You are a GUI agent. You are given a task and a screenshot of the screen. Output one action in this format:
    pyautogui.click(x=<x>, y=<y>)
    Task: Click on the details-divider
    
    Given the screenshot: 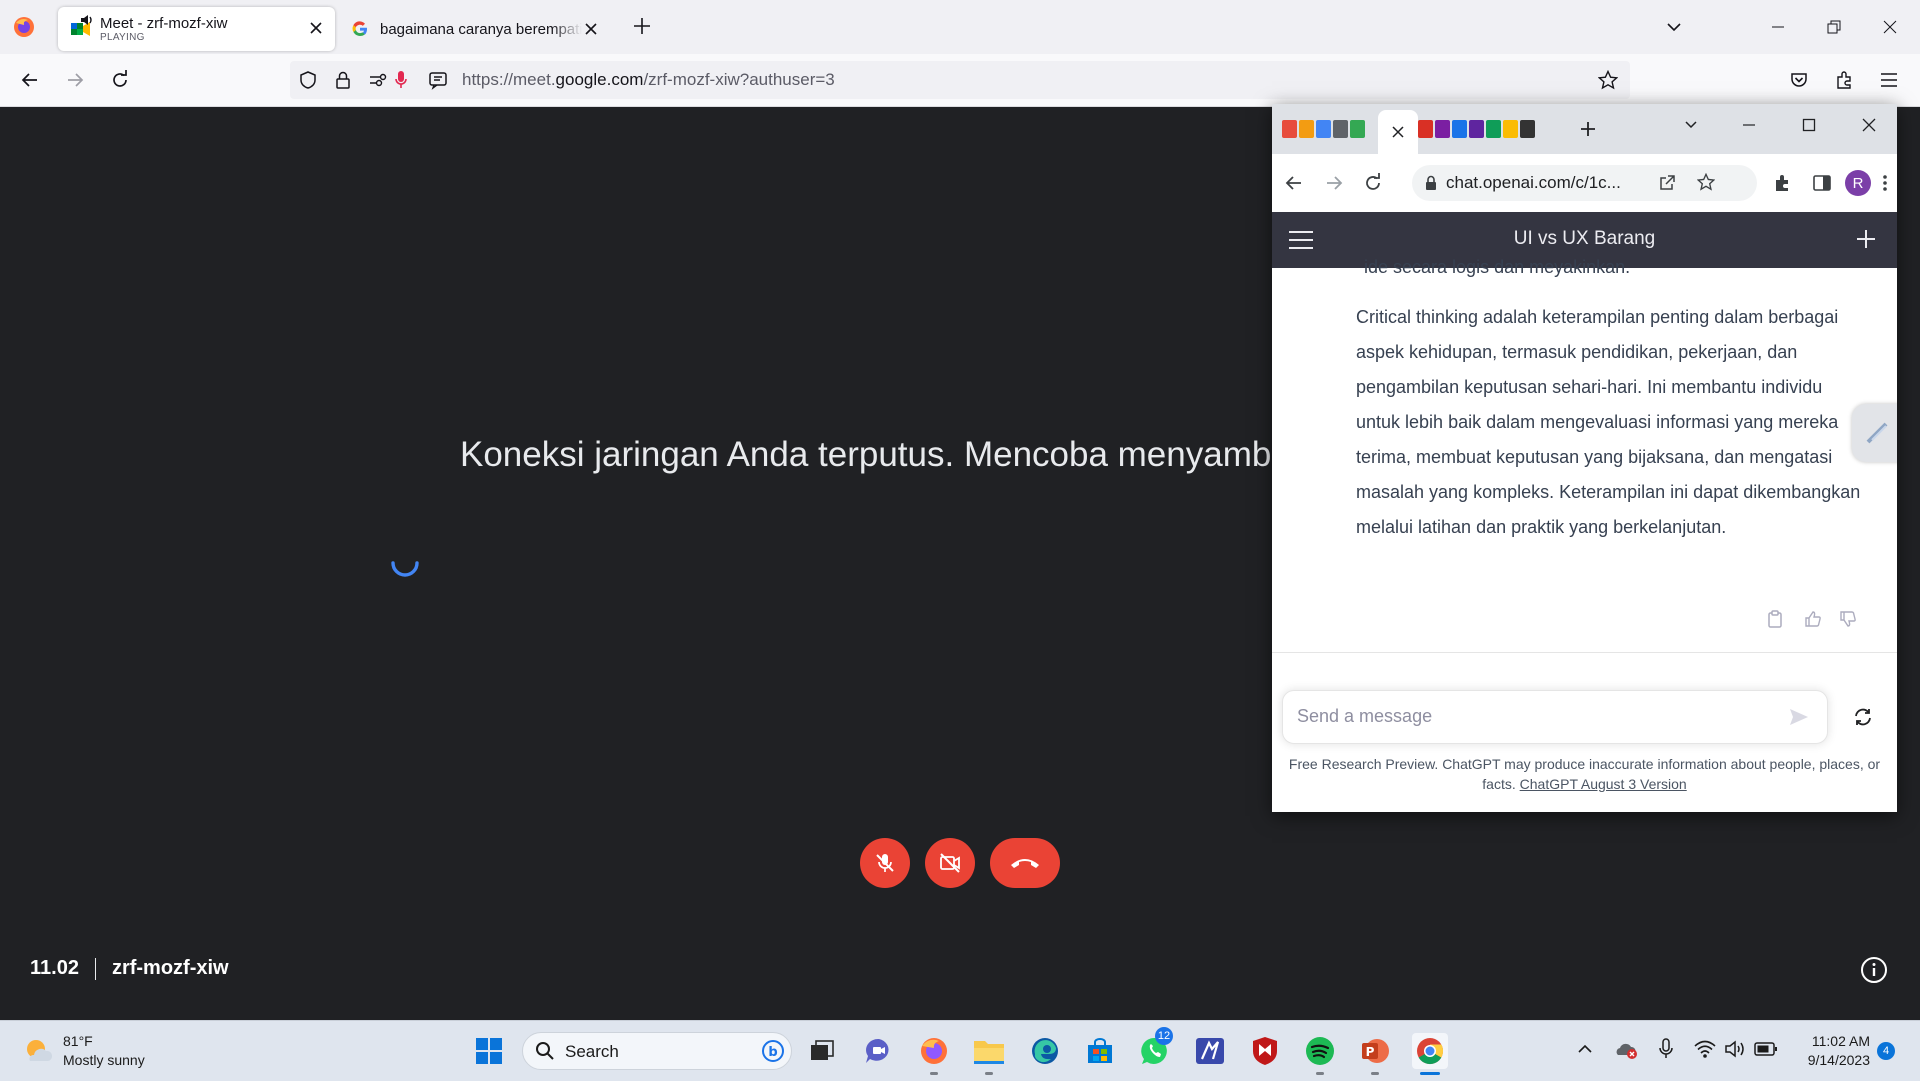 What is the action you would take?
    pyautogui.click(x=95, y=968)
    